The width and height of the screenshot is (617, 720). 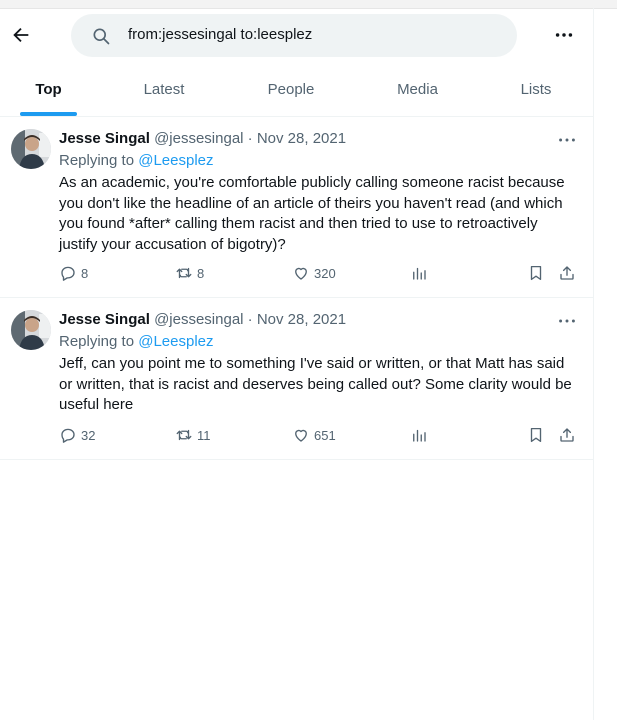 I want to click on back-arrow-icon, so click(x=21, y=35).